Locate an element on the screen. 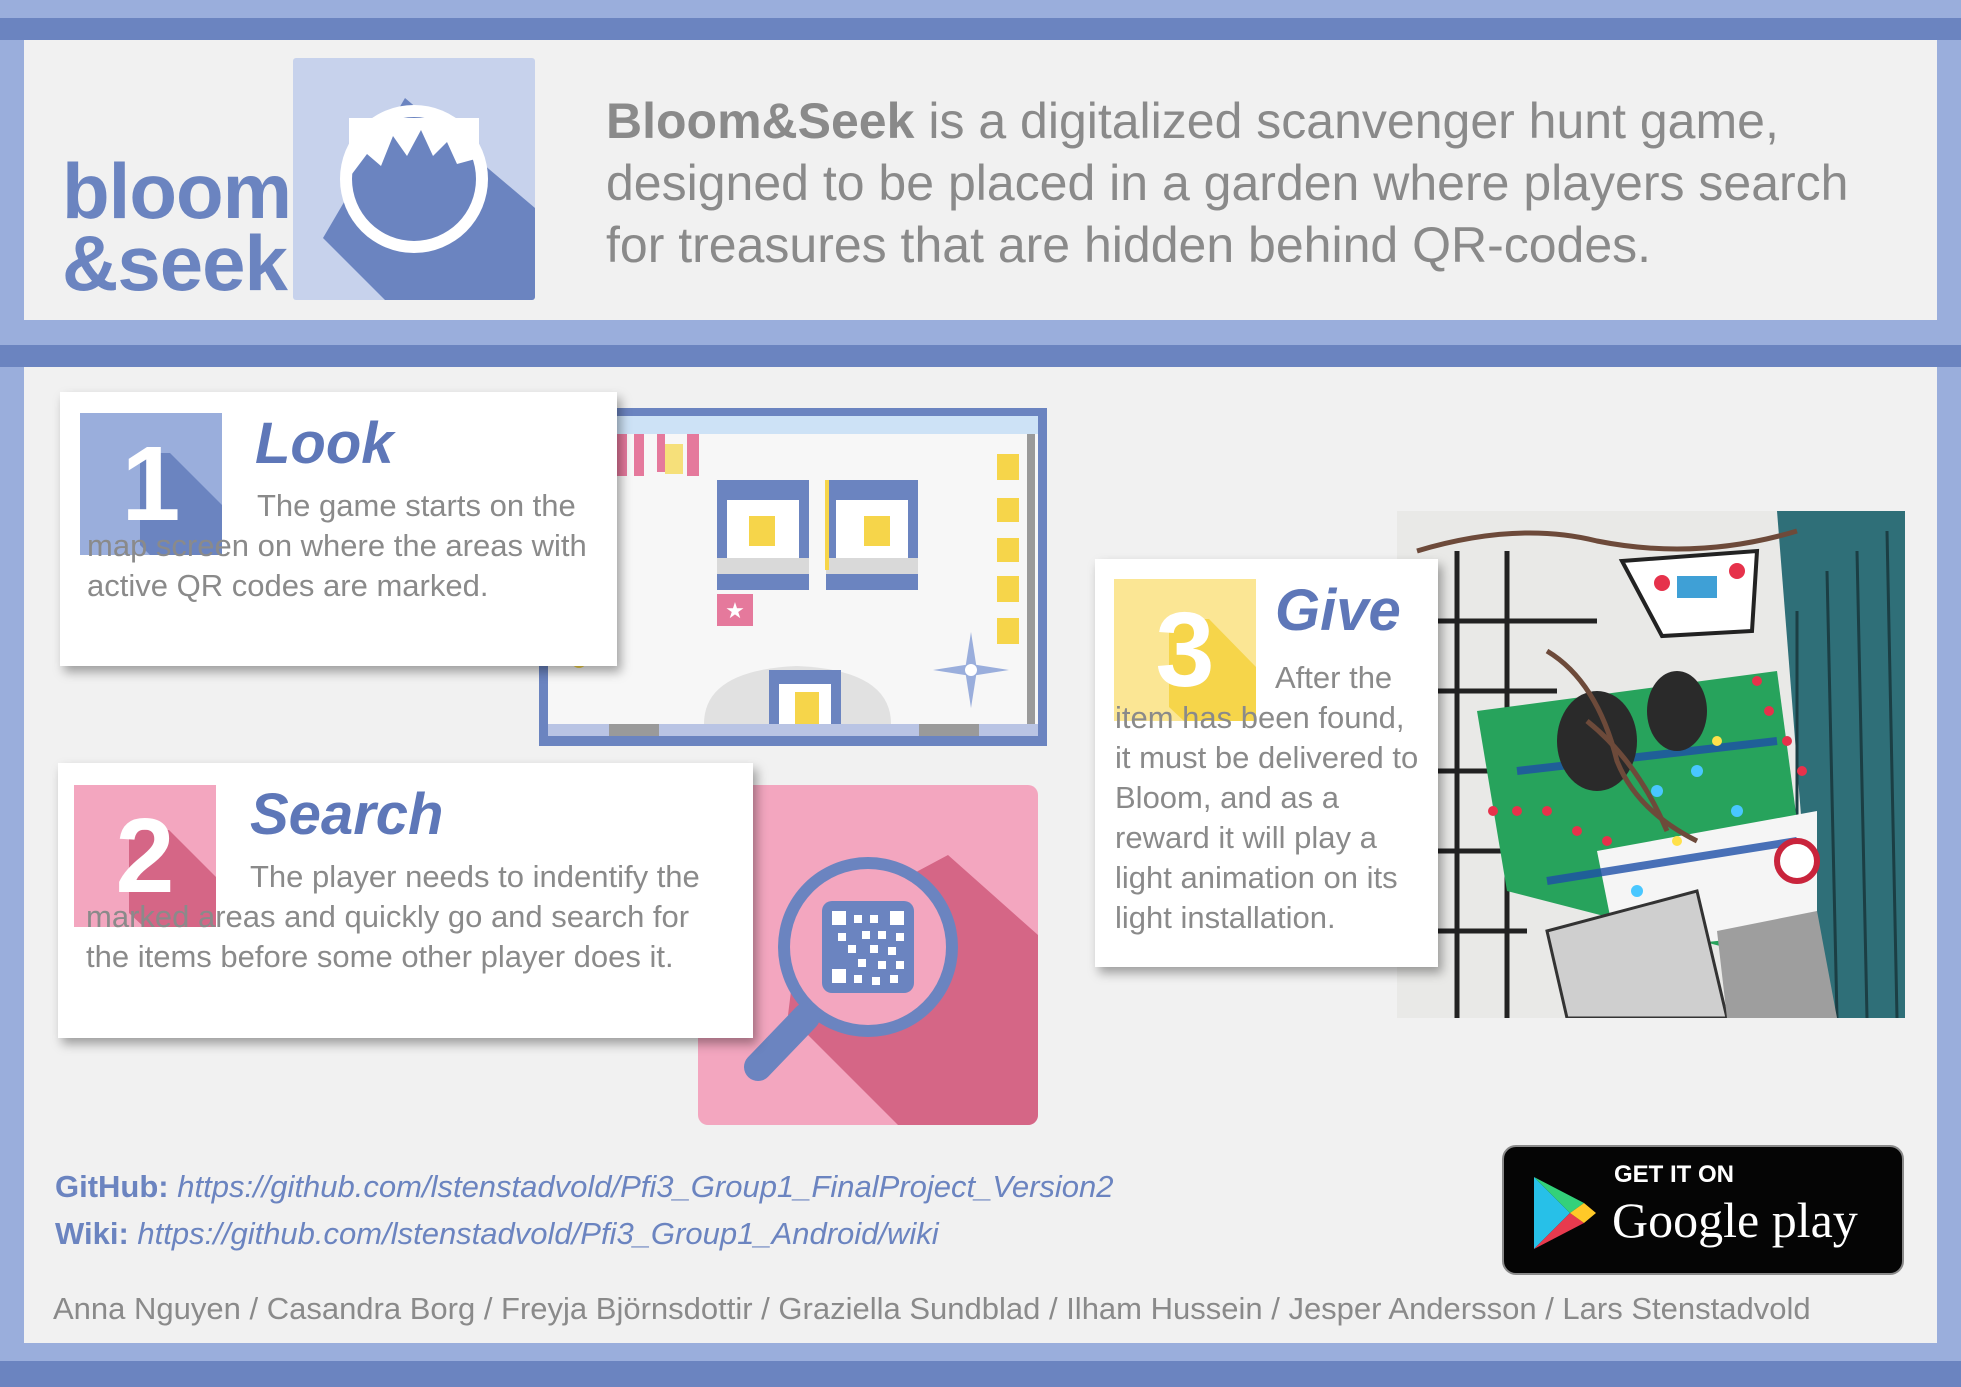  step-3-number: 3 is located at coordinates (1185, 650).